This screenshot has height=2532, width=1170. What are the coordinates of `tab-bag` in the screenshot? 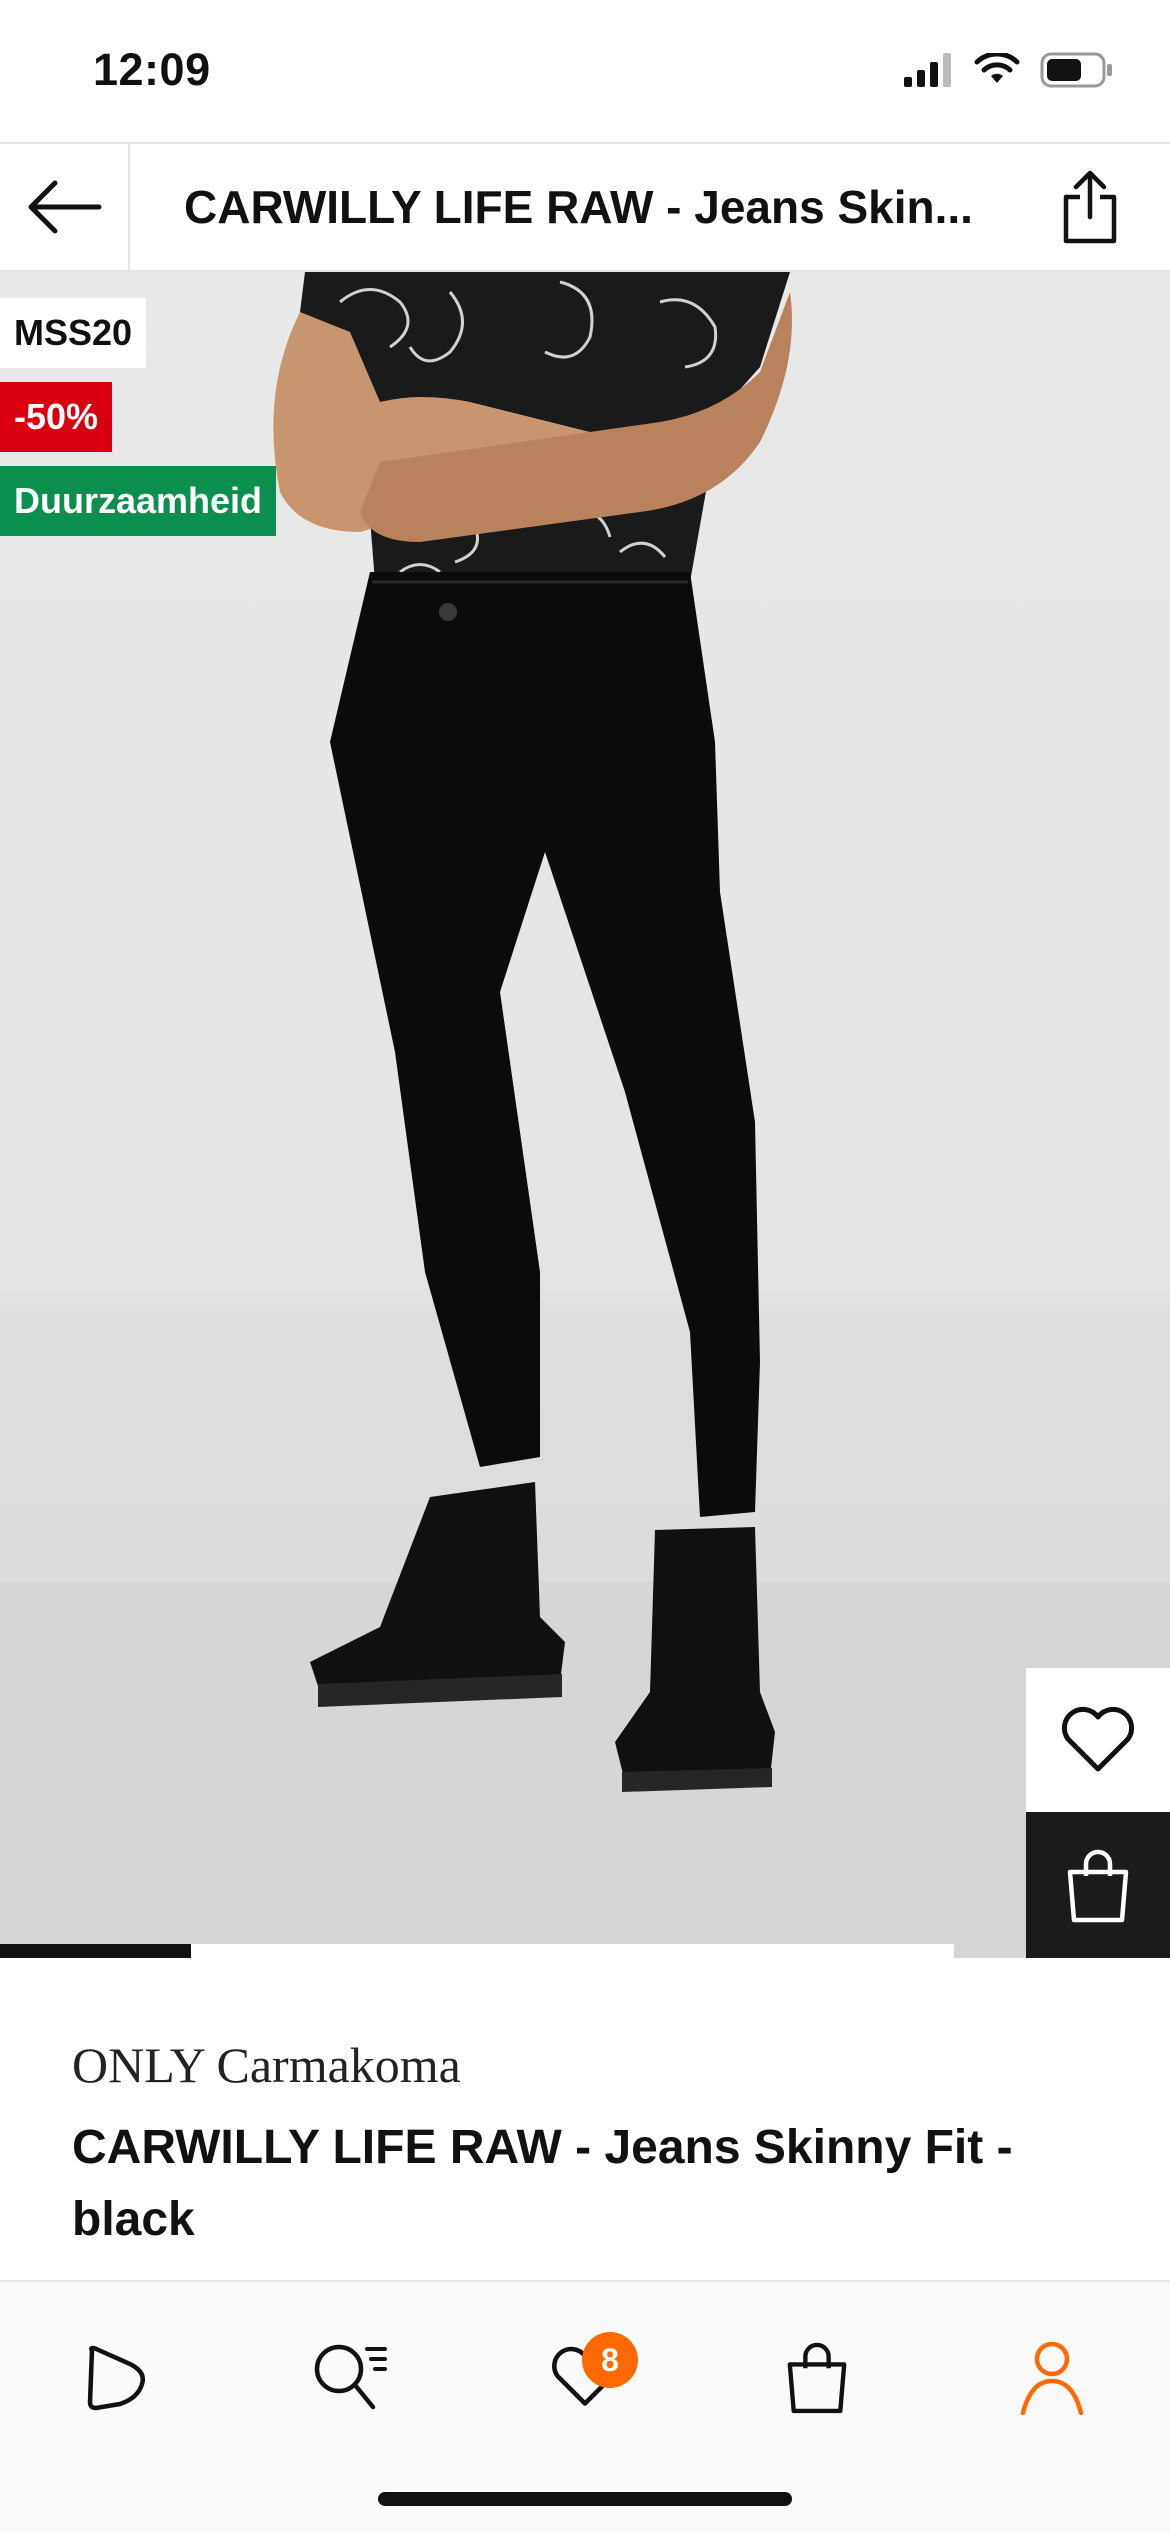 It's located at (817, 2377).